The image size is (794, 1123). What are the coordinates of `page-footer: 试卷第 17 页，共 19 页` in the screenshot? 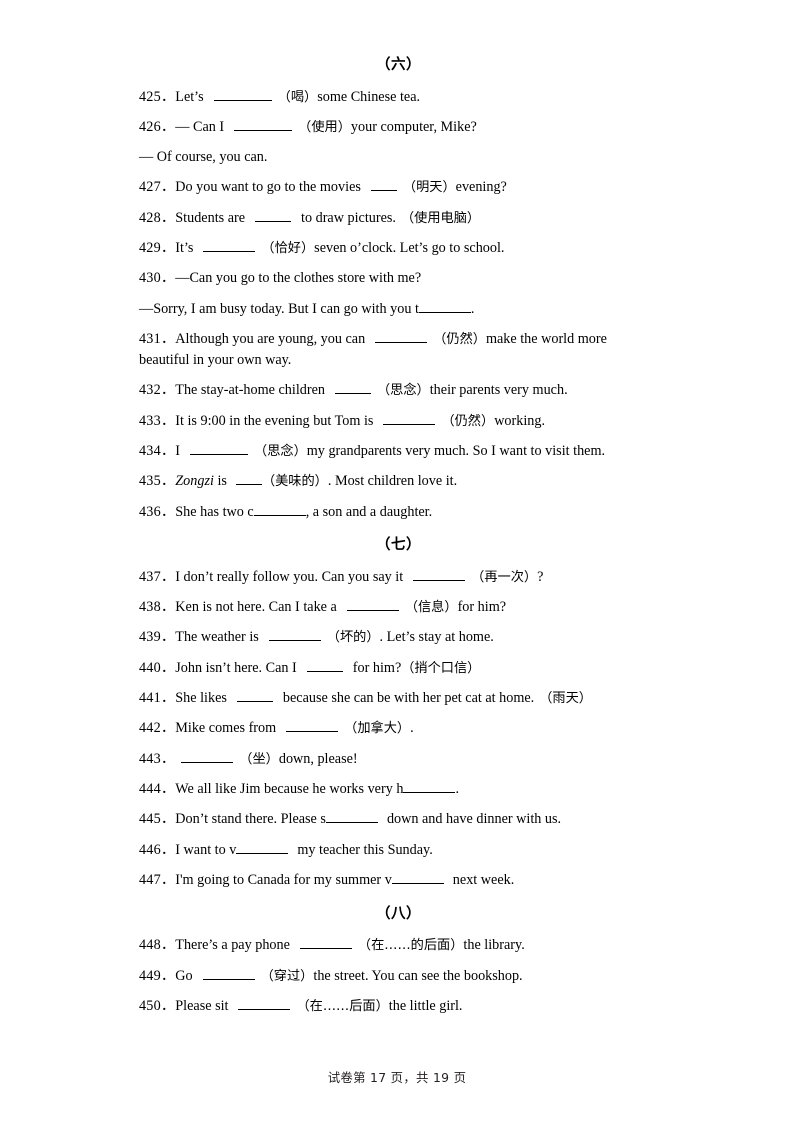 It's located at (397, 1077).